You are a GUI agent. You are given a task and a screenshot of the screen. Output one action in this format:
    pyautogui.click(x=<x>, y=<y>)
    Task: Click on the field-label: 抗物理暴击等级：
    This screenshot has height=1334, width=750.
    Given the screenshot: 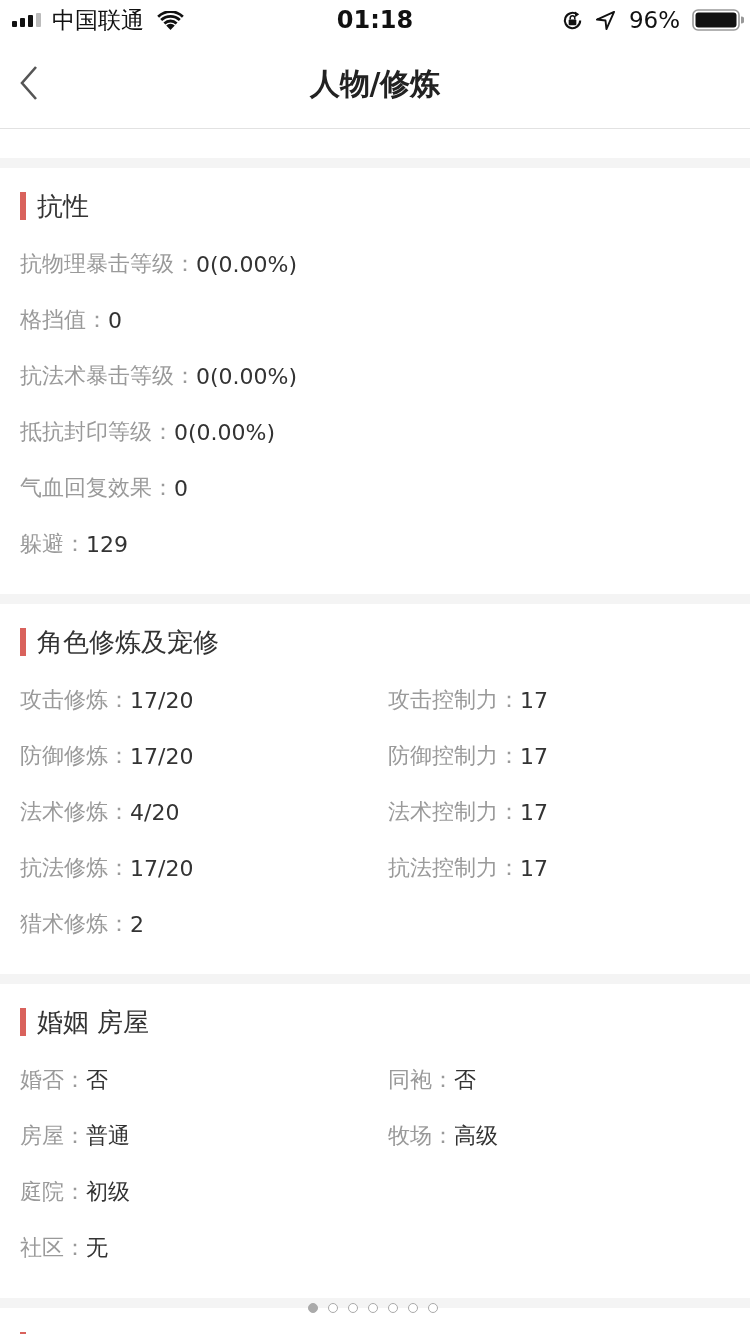 What is the action you would take?
    pyautogui.click(x=108, y=264)
    